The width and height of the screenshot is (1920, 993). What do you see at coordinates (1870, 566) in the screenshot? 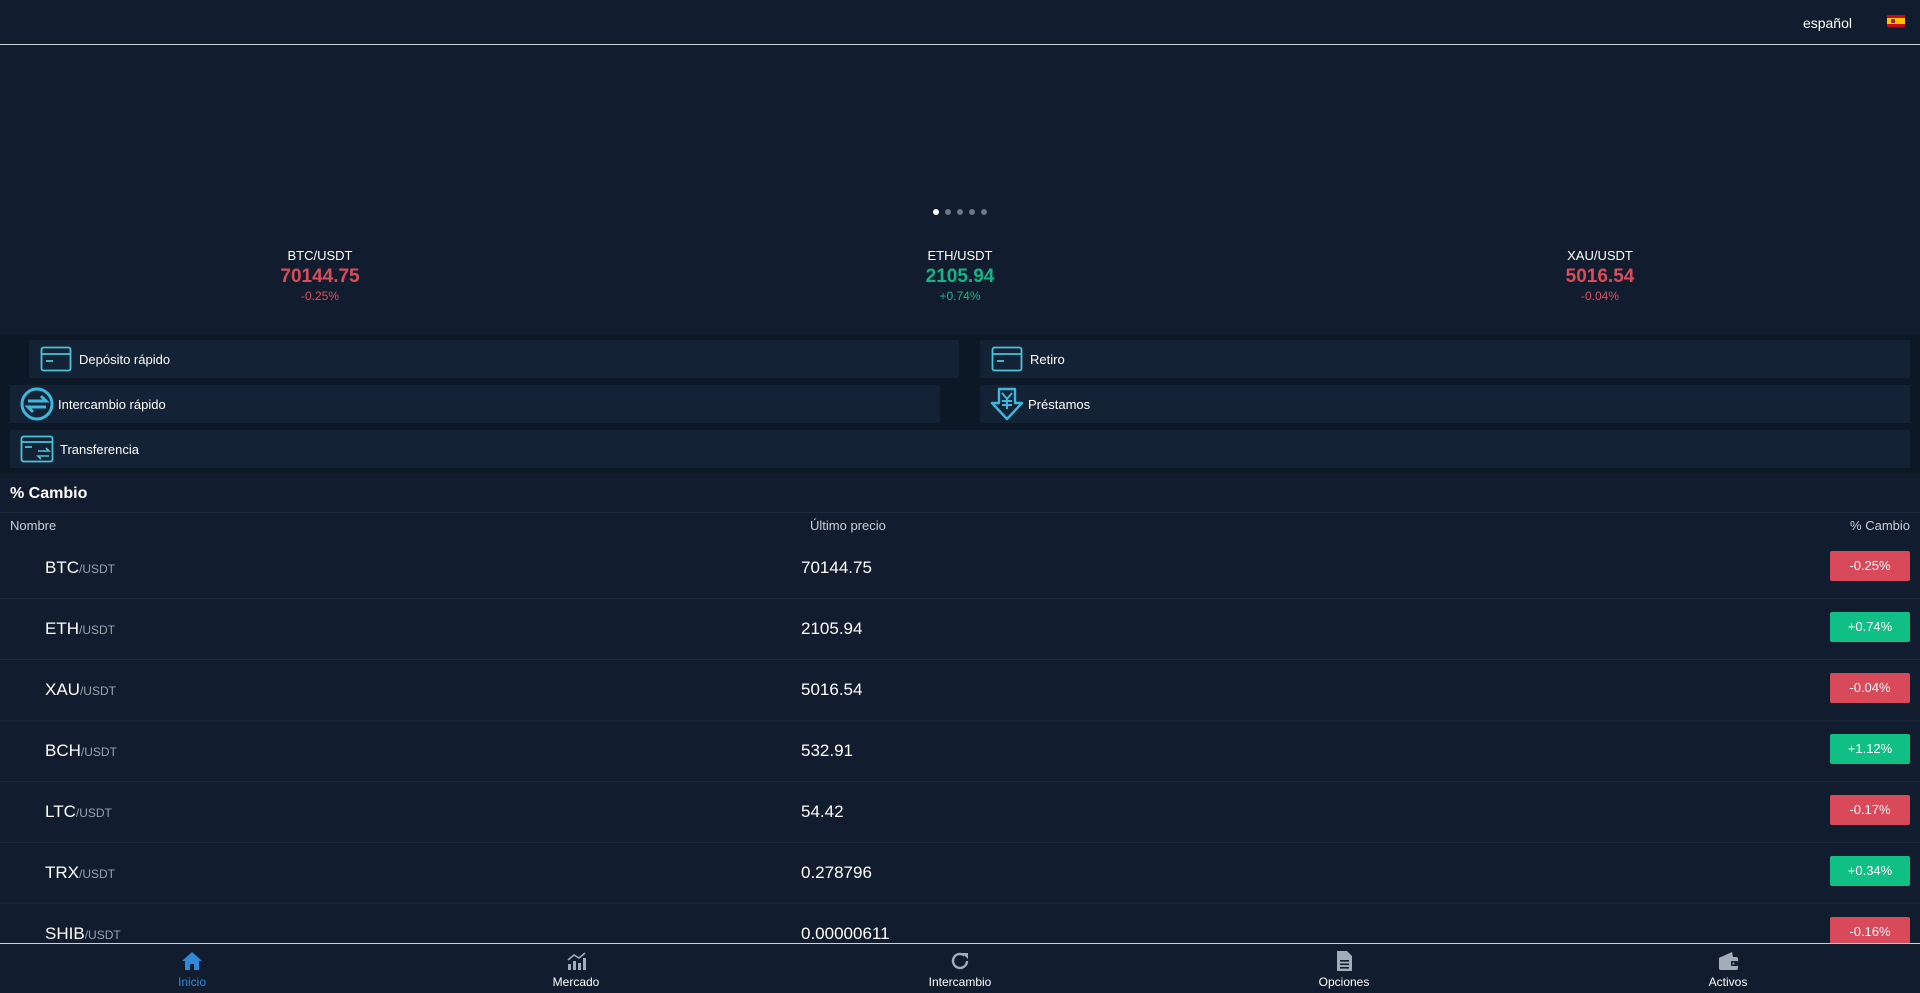
I see `change-badge: -0.25%` at bounding box center [1870, 566].